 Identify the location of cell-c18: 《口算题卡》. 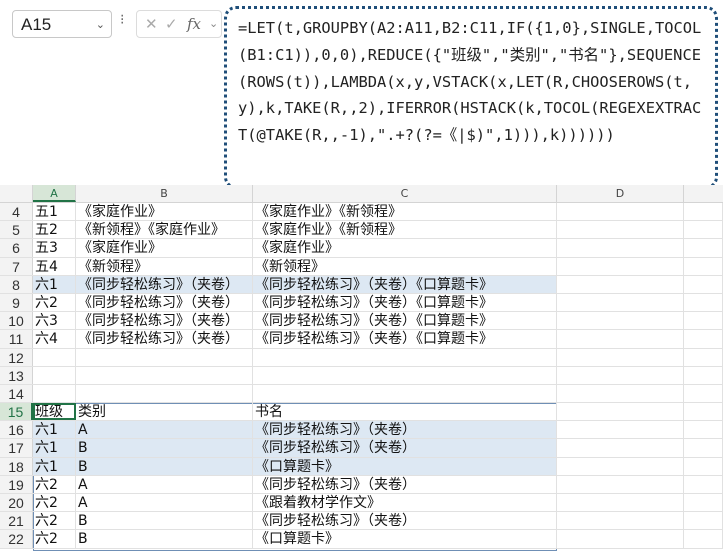
(405, 466).